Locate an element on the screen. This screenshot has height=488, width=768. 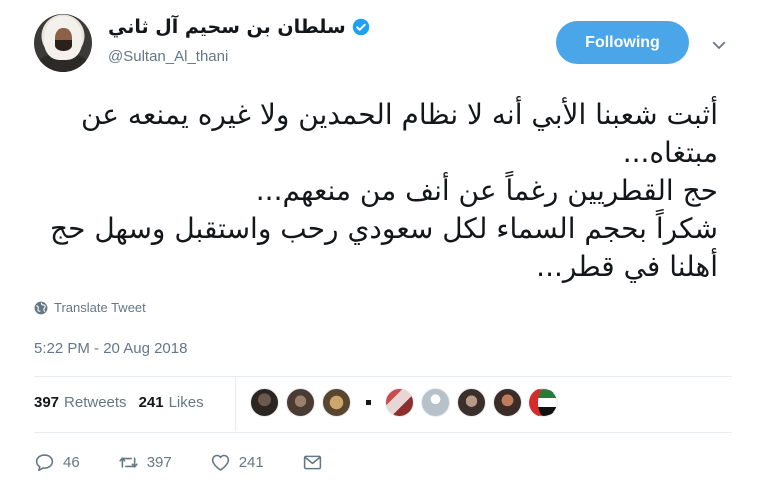
retweets-stat: 397 Retweets is located at coordinates (80, 402).